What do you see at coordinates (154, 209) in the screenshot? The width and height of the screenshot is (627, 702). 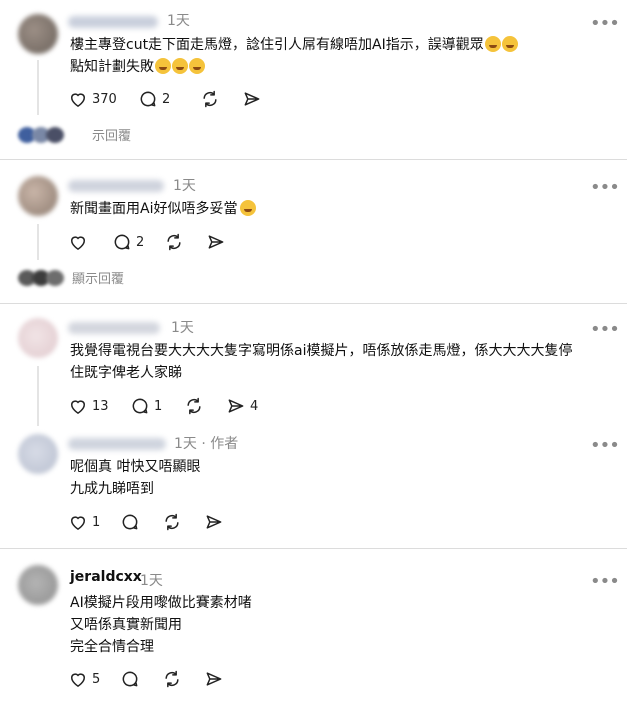 I see `post-text-line: 新聞畫面用Ai好似唔多妥當` at bounding box center [154, 209].